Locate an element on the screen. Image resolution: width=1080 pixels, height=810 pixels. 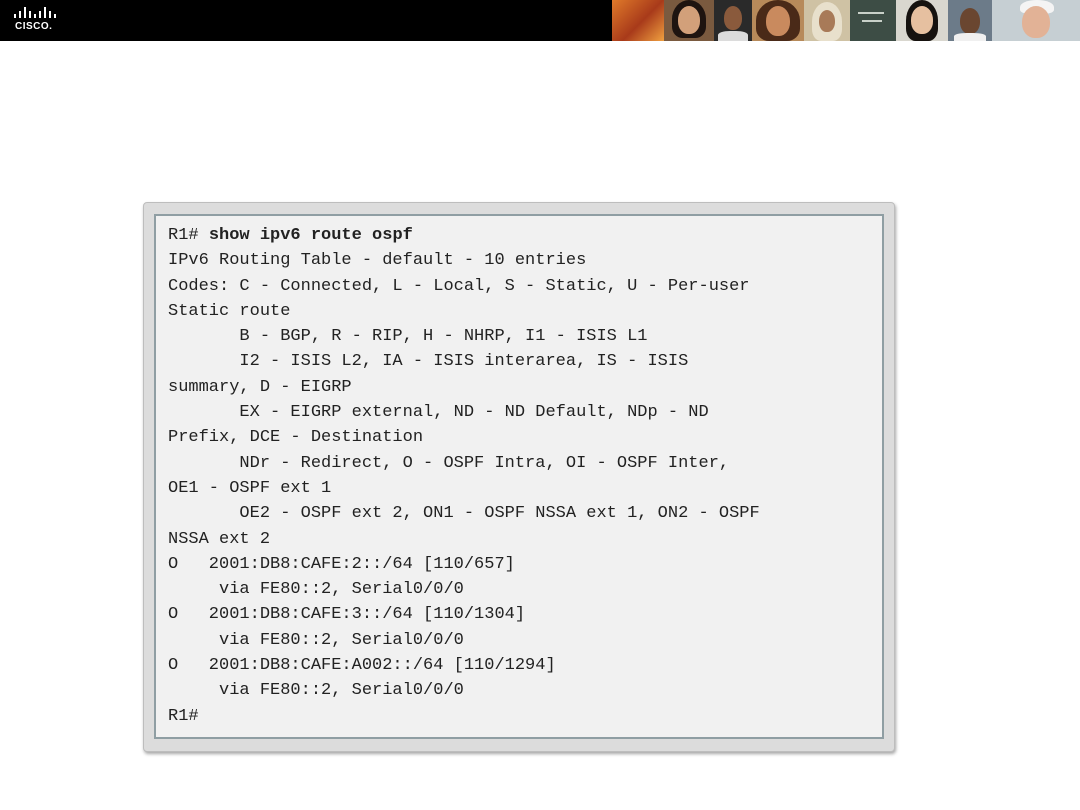
header-banner: CISCO. is located at coordinates (540, 20).